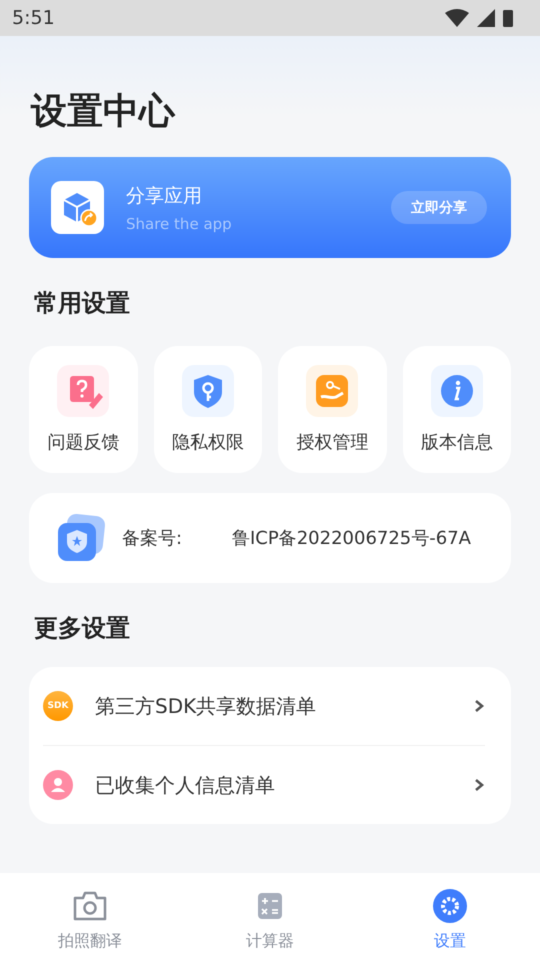 The width and height of the screenshot is (540, 960). Describe the element at coordinates (179, 223) in the screenshot. I see `share-subtitle: Share the app` at that location.